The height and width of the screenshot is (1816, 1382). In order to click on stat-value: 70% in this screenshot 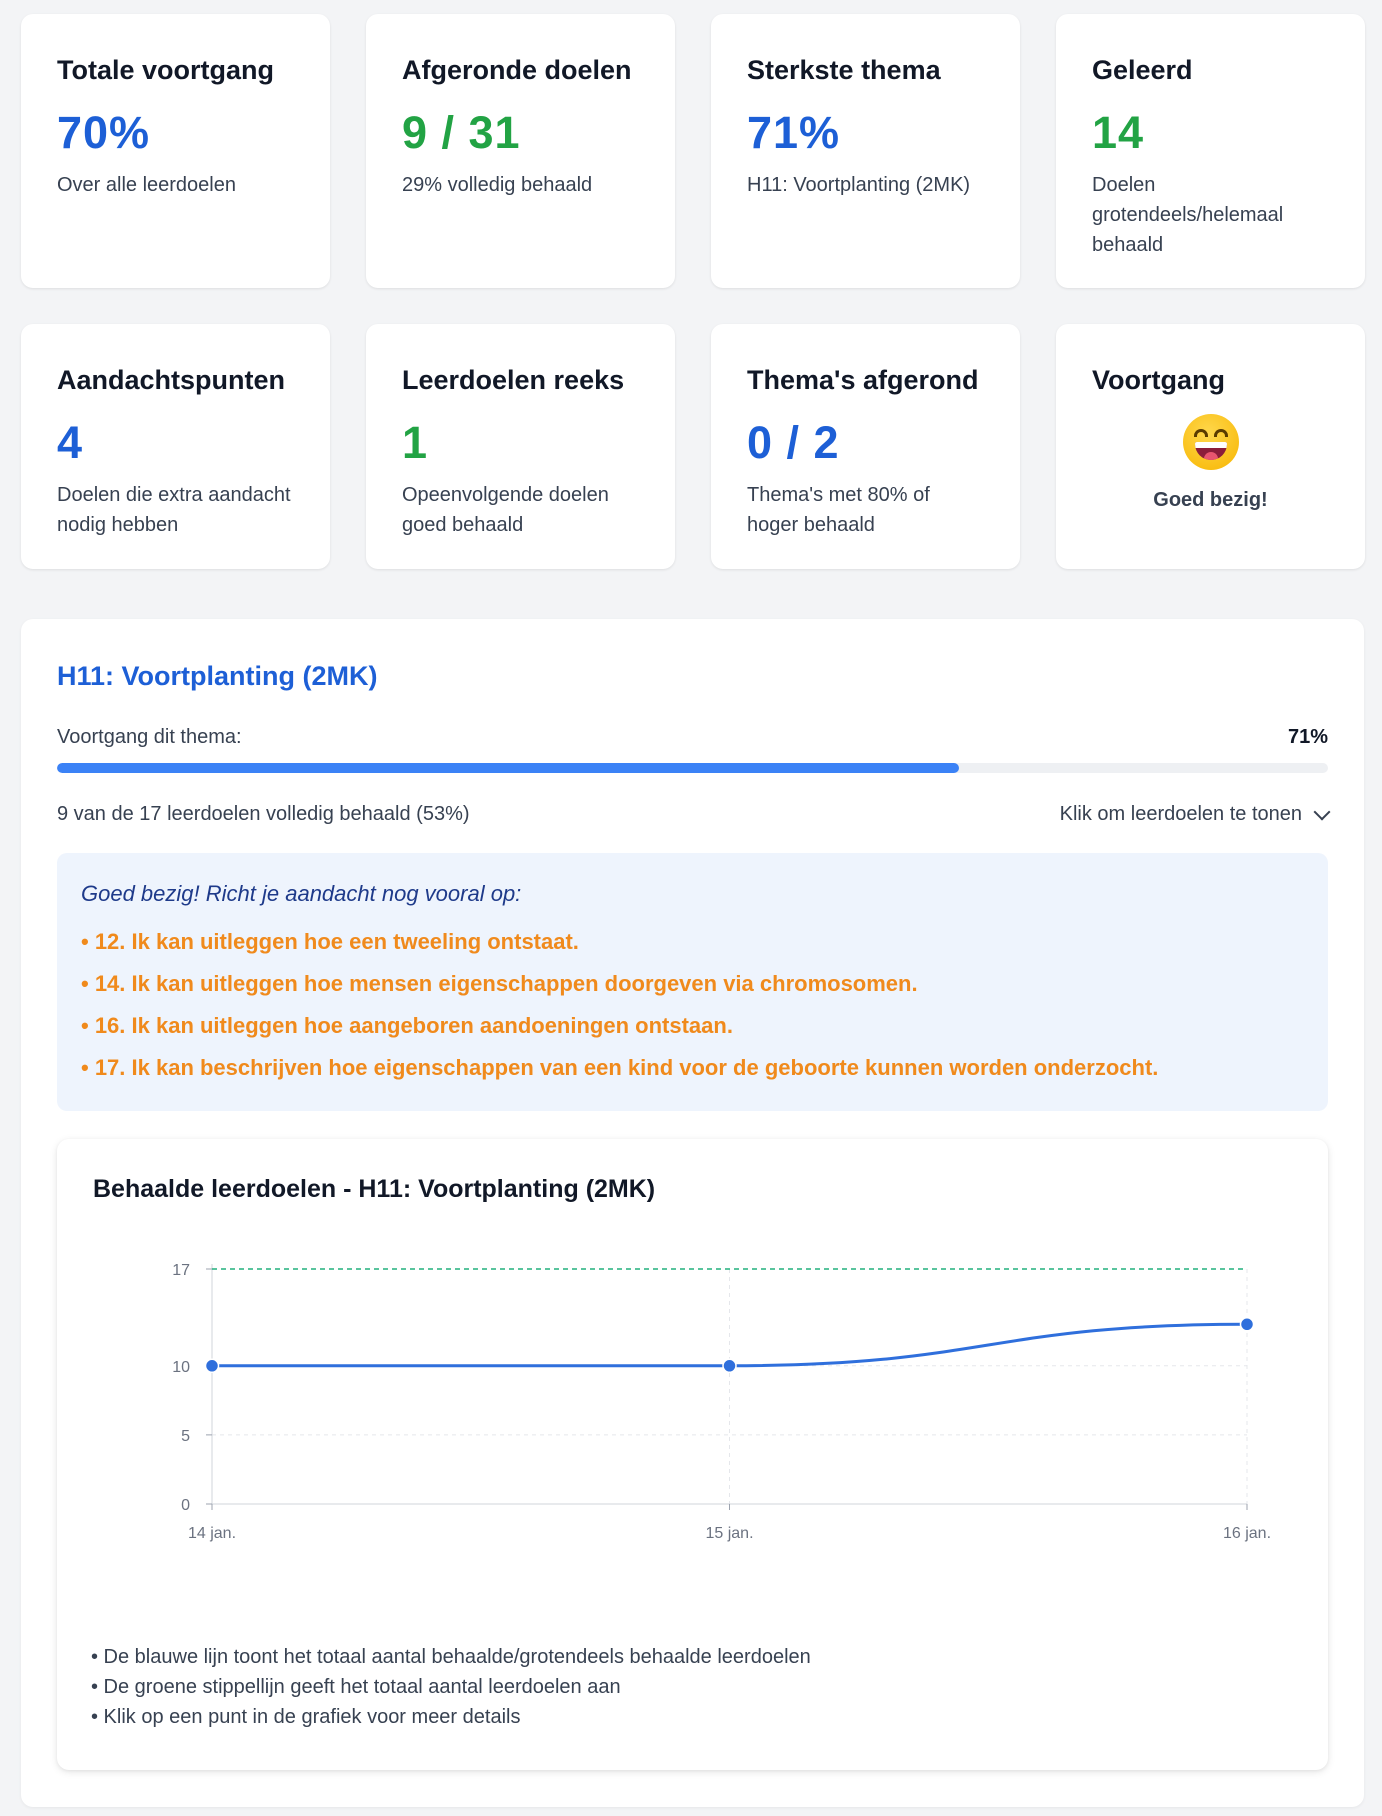, I will do `click(104, 133)`.